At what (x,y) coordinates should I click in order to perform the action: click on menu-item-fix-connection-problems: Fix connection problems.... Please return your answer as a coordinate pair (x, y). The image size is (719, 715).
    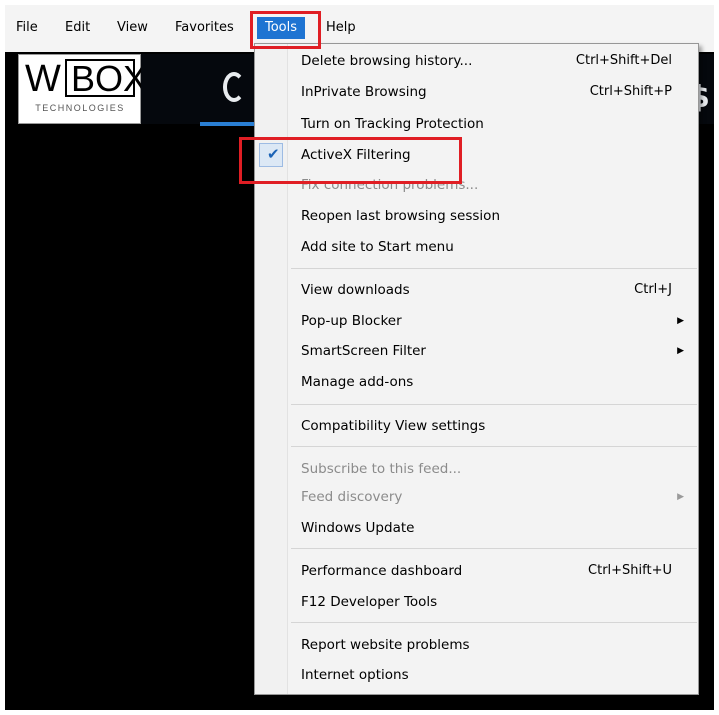
    Looking at the image, I should click on (476, 185).